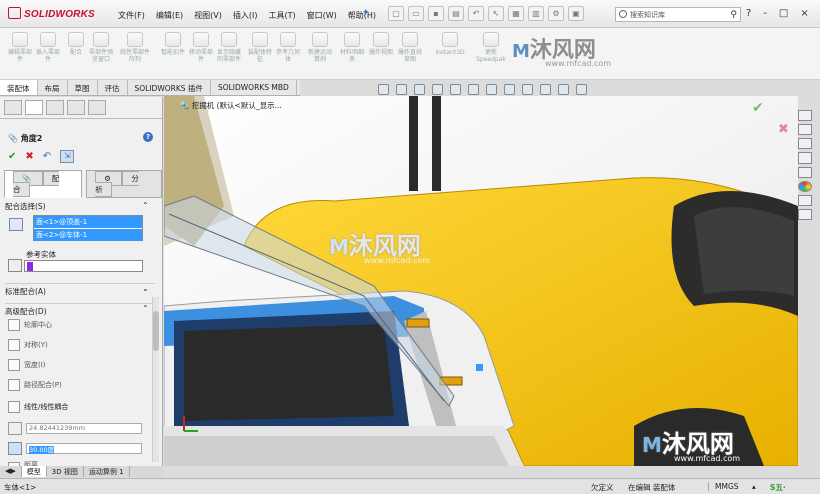  Describe the element at coordinates (28, 345) in the screenshot. I see `symmetric-option: 对称(Y)` at that location.